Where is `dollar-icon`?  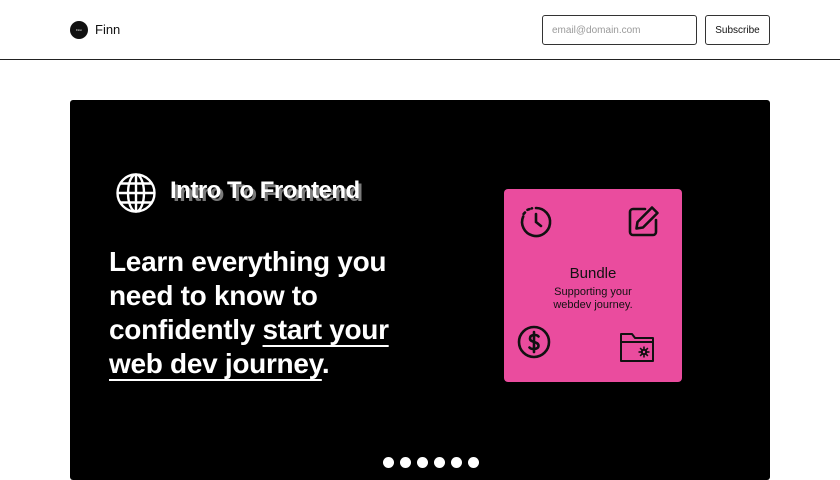 dollar-icon is located at coordinates (534, 342).